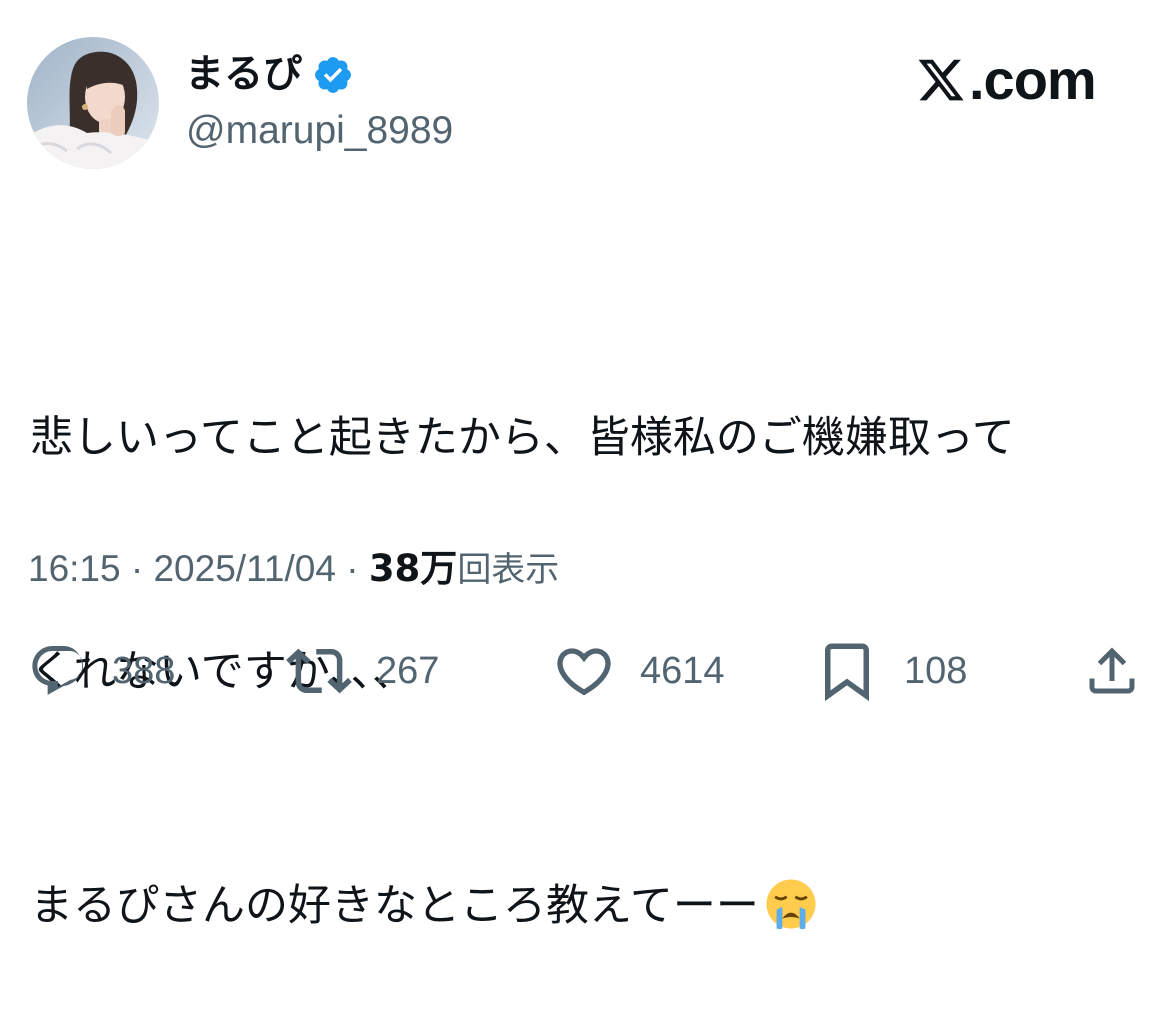 This screenshot has height=1023, width=1170. I want to click on reply-icon, so click(58, 670).